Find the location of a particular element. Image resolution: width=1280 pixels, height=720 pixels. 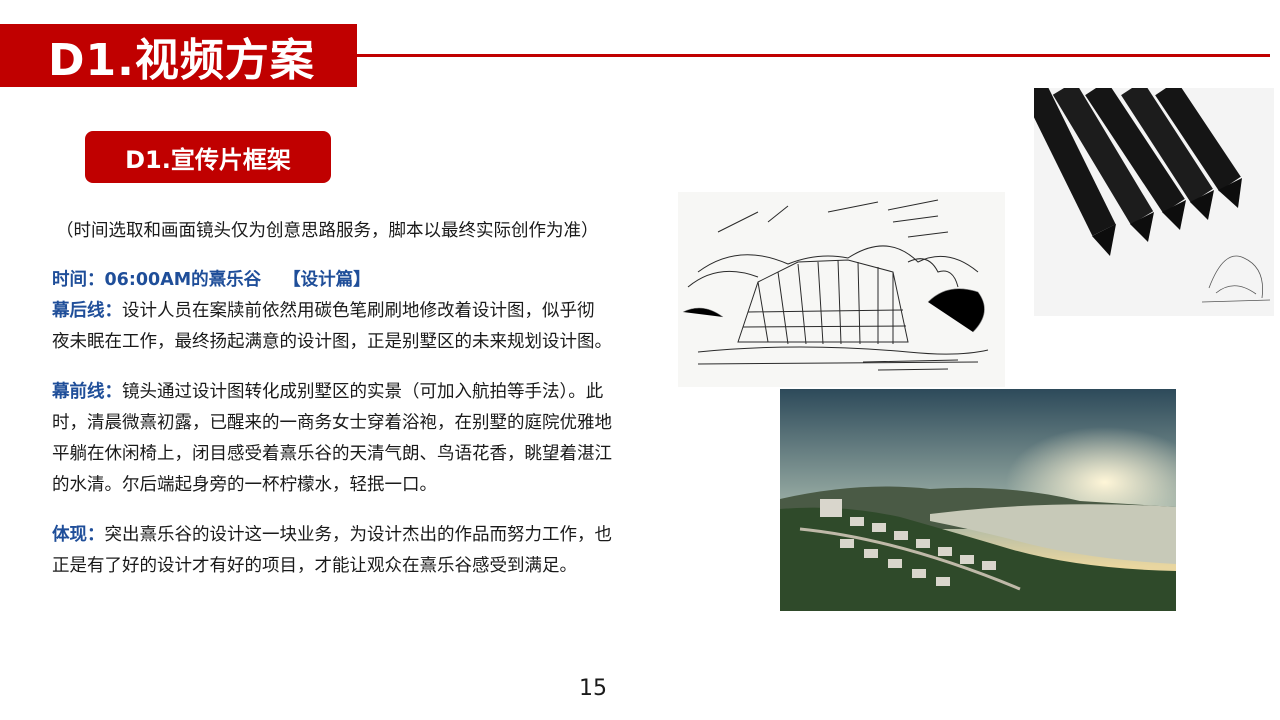

section-label-pill: D1.宣传片框架 is located at coordinates (208, 157).